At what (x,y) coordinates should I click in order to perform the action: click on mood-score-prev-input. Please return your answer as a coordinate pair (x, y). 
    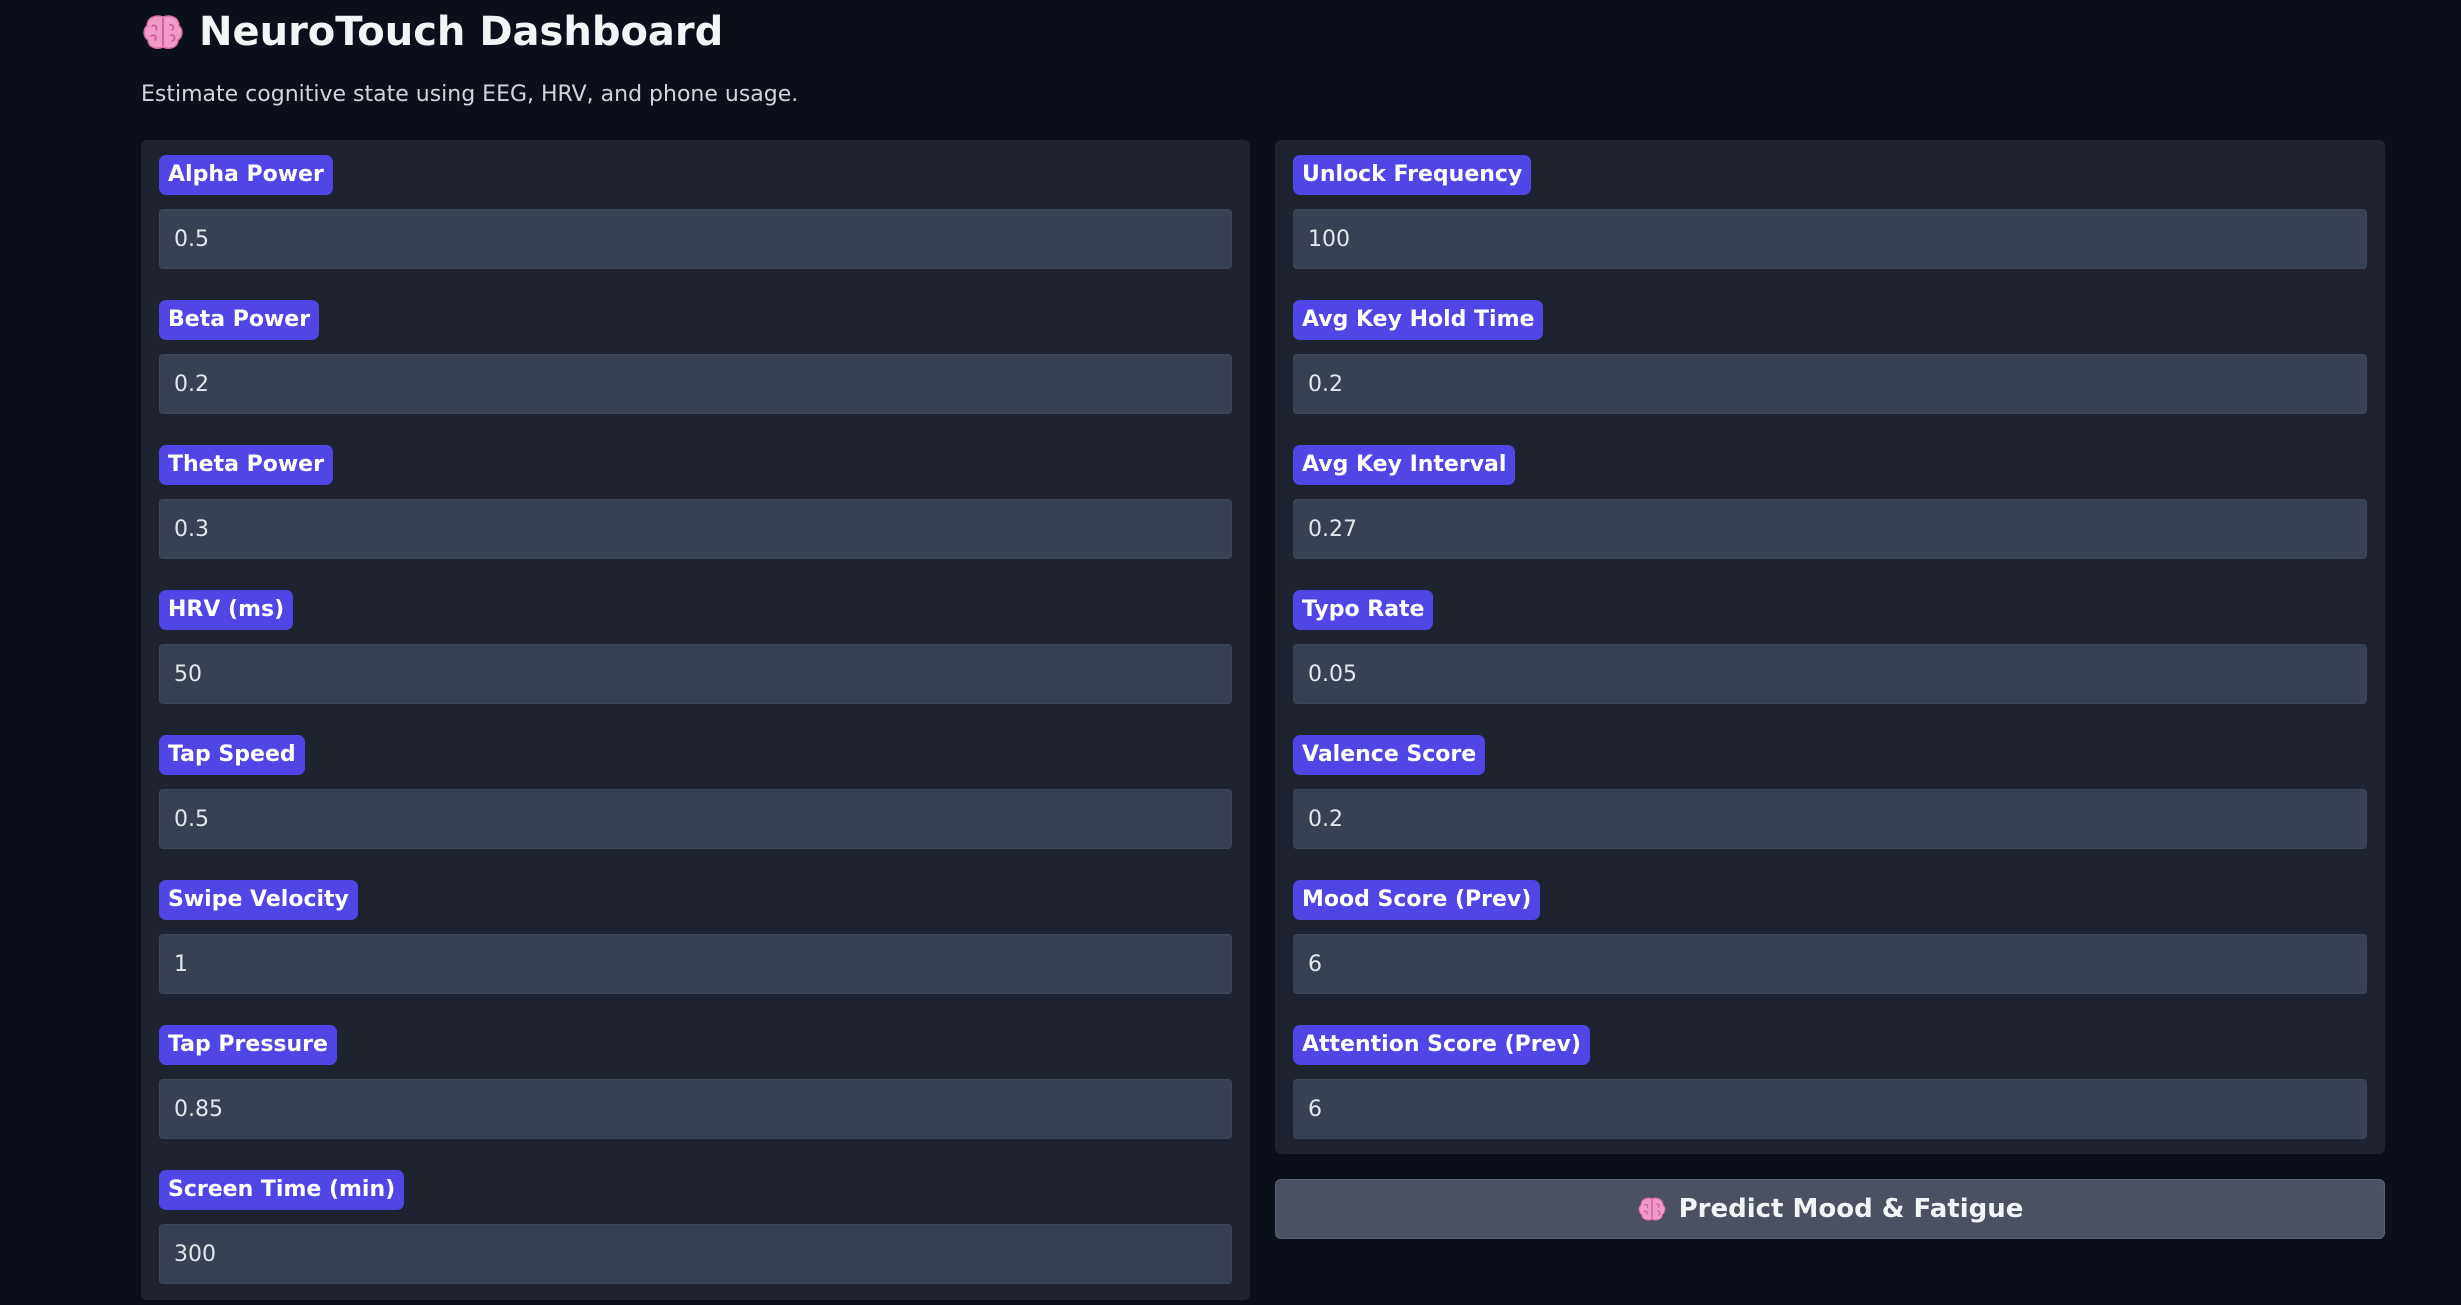
    Looking at the image, I should click on (1830, 964).